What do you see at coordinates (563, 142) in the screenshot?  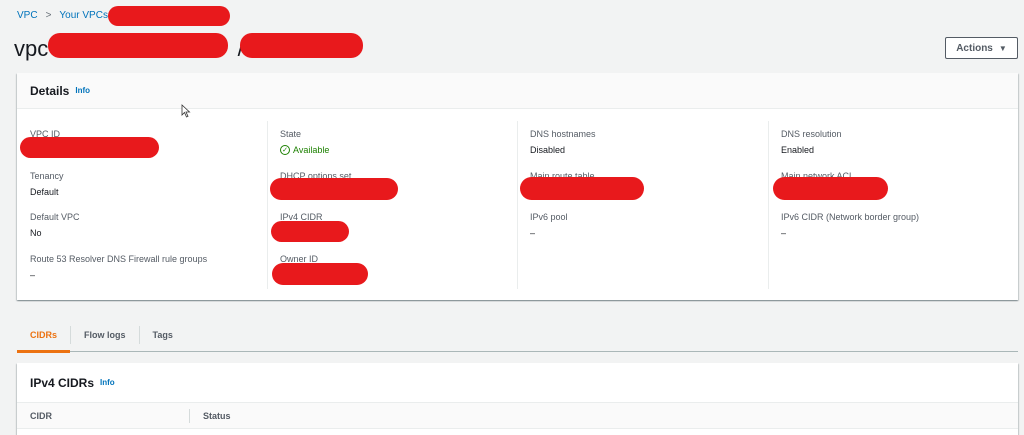 I see `field-dns-hostnames: DNS hostnames Disabled` at bounding box center [563, 142].